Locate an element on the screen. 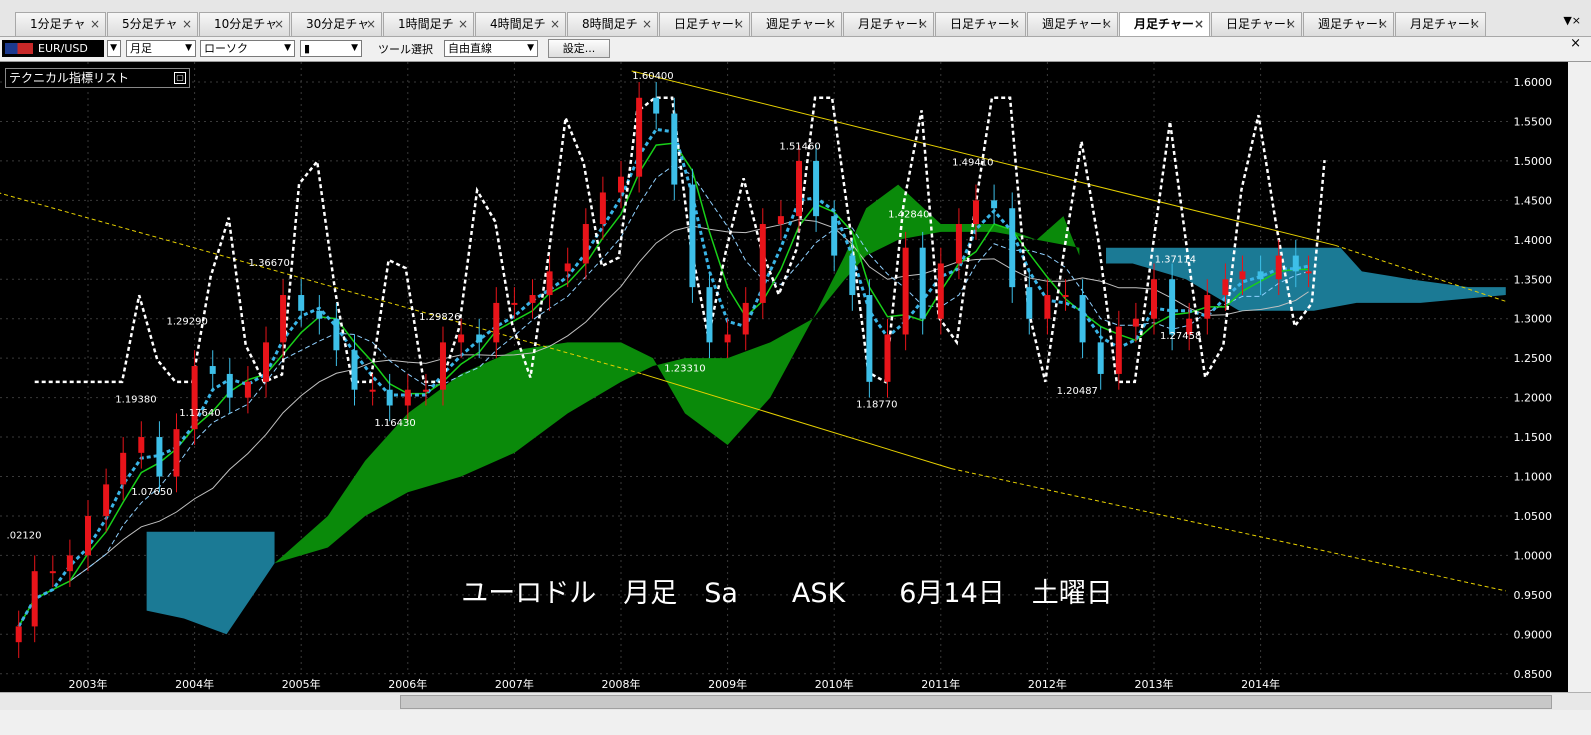 The image size is (1591, 735). y-tick-label: 0.8500 is located at coordinates (1533, 674).